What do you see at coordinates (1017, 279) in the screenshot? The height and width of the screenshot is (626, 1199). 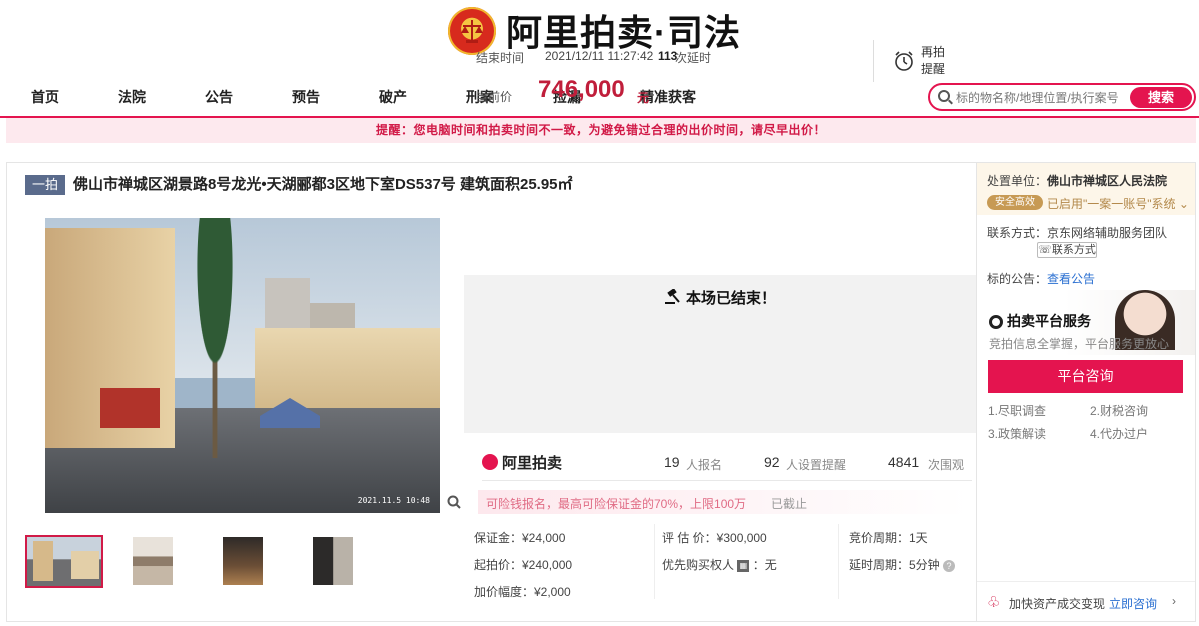 I see `notice-label: 标的公告：` at bounding box center [1017, 279].